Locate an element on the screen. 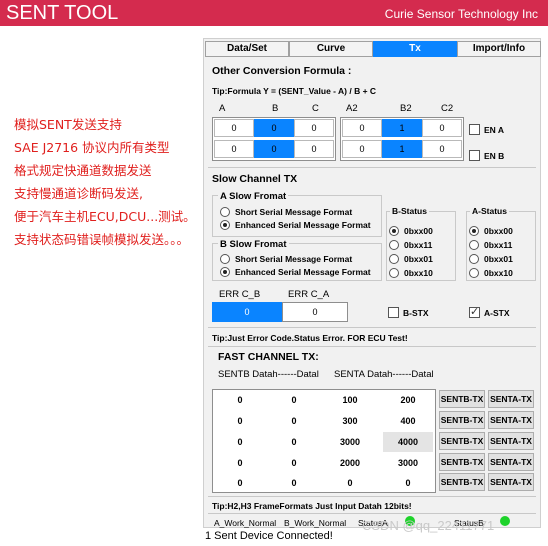  coef-a-row2: 0 is located at coordinates (234, 149).